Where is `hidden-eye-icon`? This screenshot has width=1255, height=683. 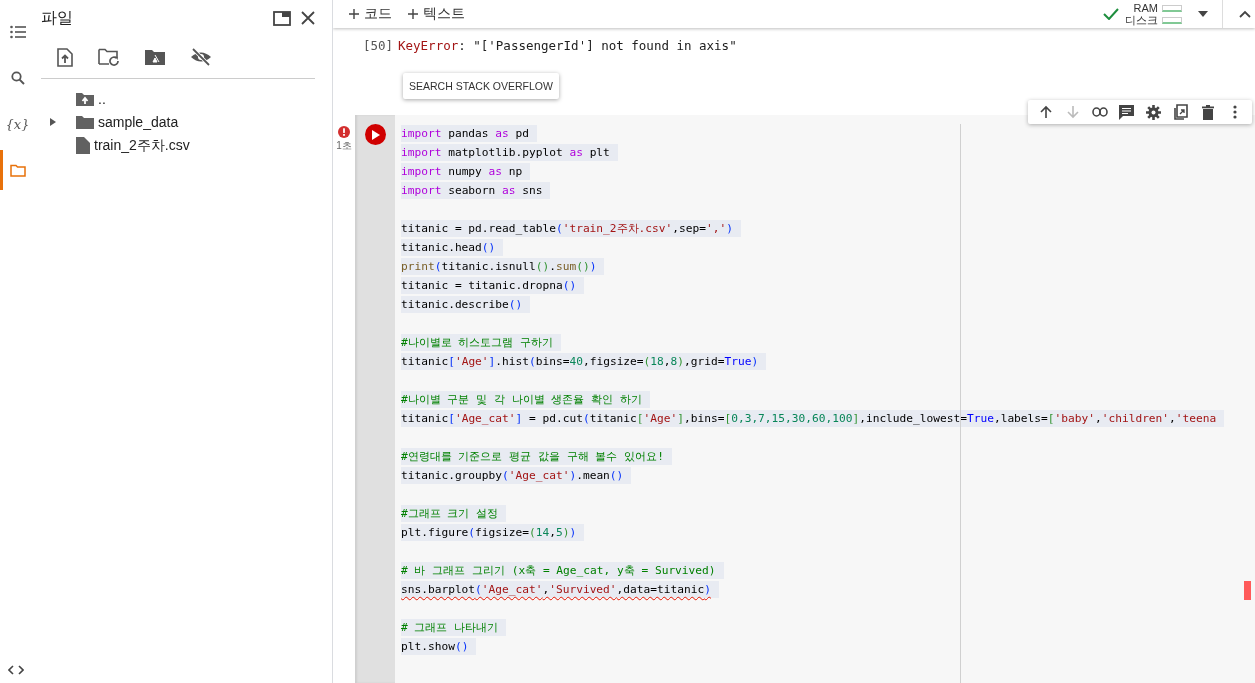 hidden-eye-icon is located at coordinates (201, 57).